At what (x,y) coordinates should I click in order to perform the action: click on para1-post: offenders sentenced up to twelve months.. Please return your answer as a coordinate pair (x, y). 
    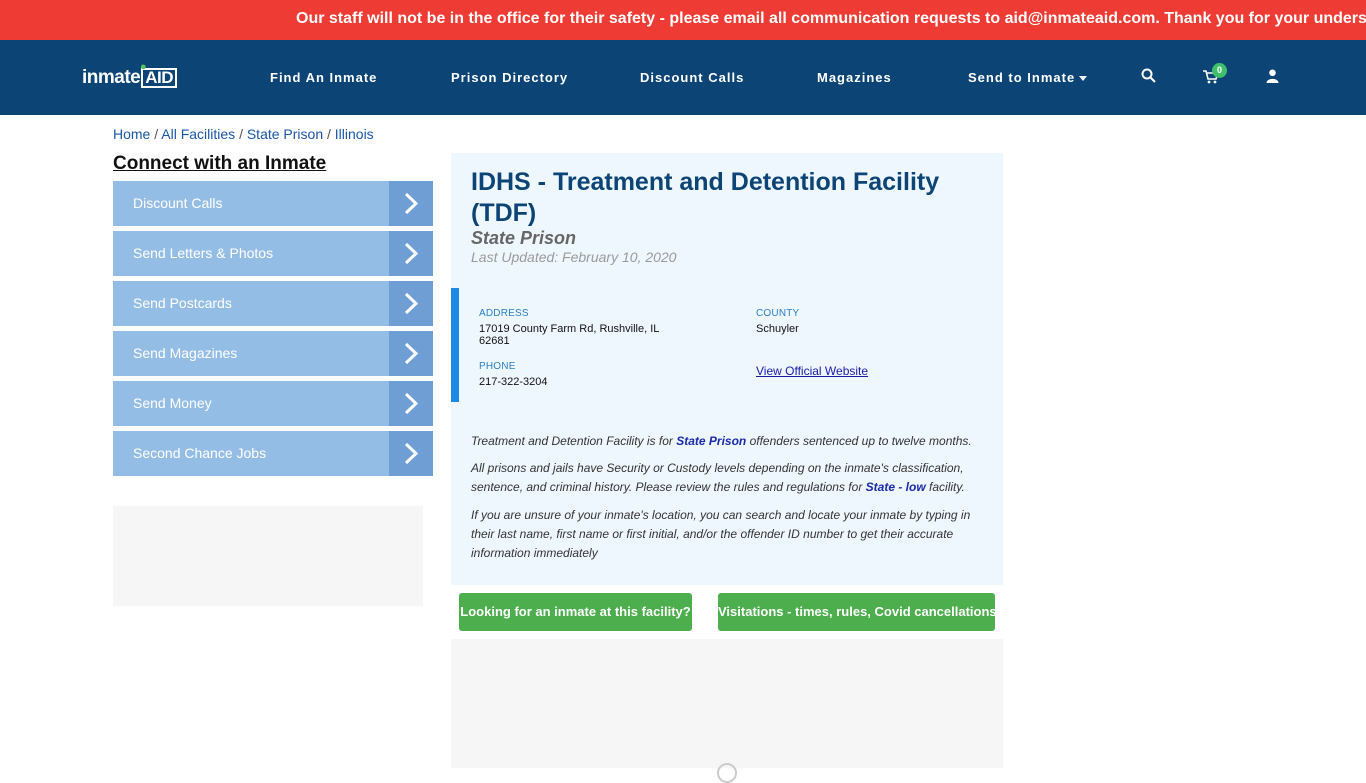
    Looking at the image, I should click on (860, 441).